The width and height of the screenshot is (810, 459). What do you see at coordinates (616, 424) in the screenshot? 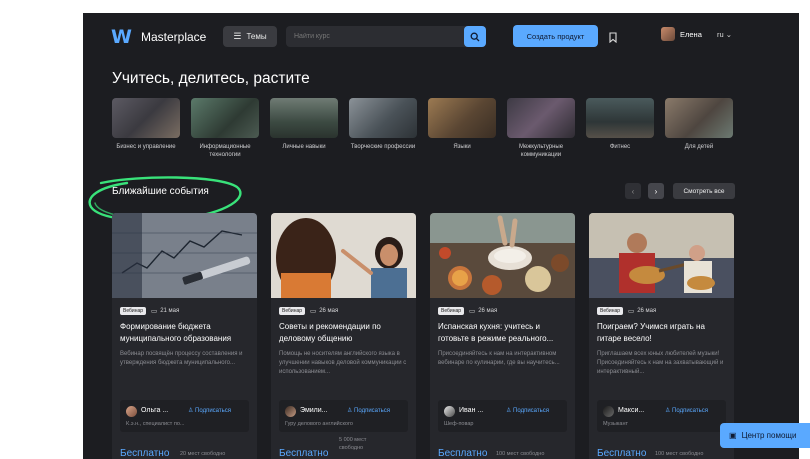
I see `author-role: Музыкант` at bounding box center [616, 424].